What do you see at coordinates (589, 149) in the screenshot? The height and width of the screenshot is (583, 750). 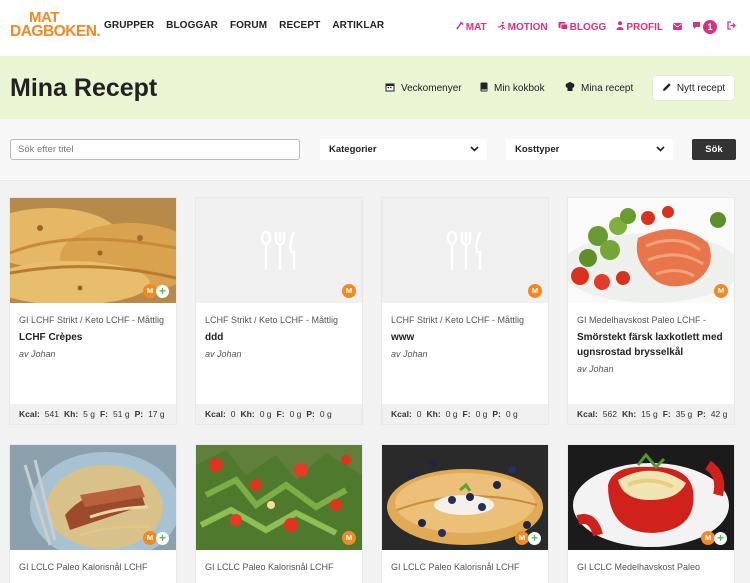 I see `diet-select: Kosttyper` at bounding box center [589, 149].